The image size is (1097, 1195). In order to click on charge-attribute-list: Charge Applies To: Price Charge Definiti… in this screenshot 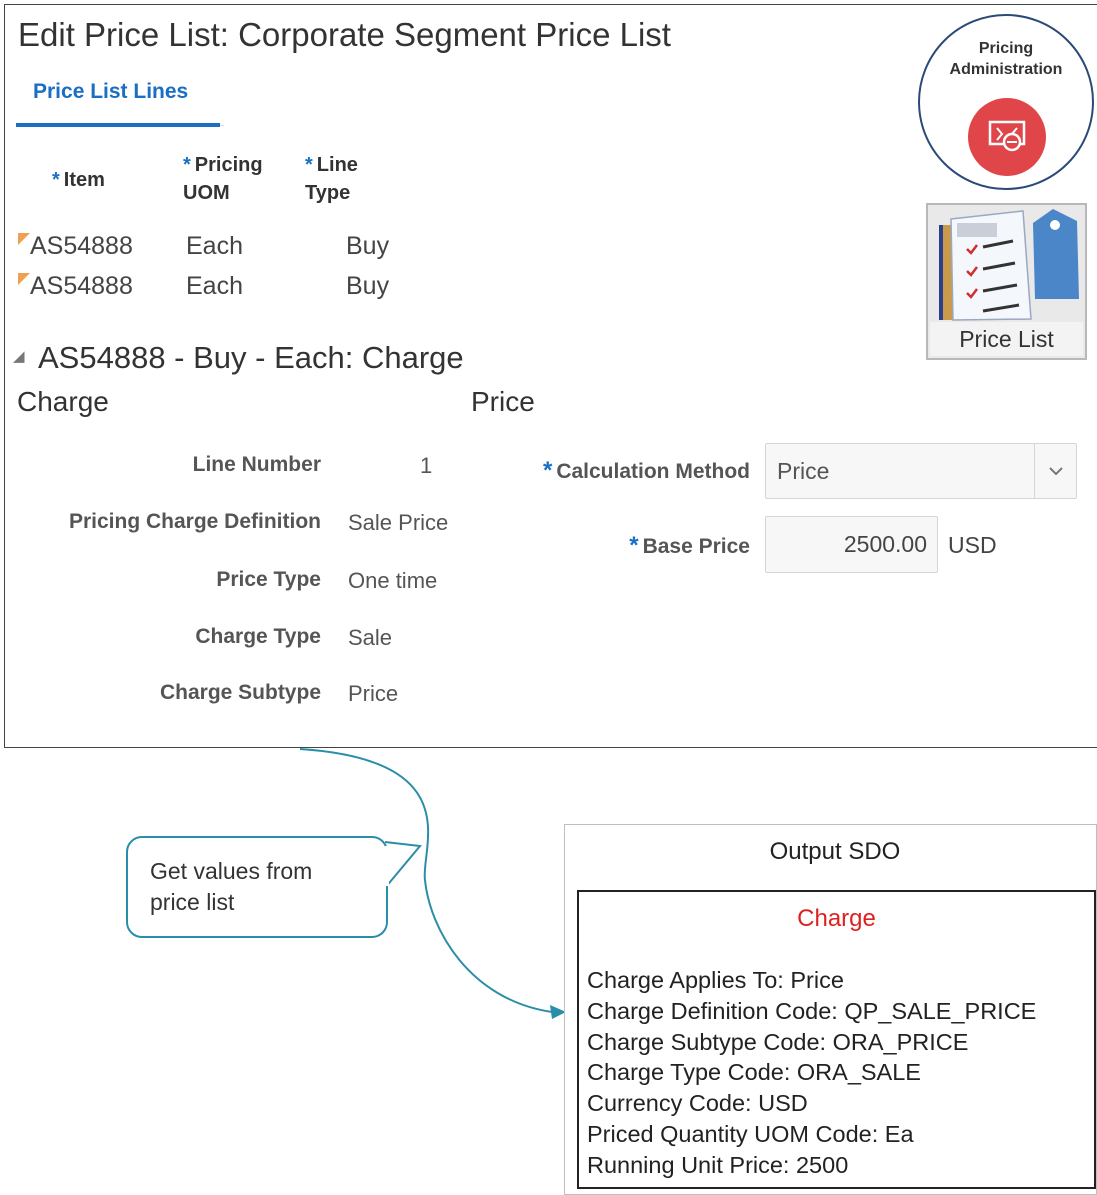, I will do `click(811, 1073)`.